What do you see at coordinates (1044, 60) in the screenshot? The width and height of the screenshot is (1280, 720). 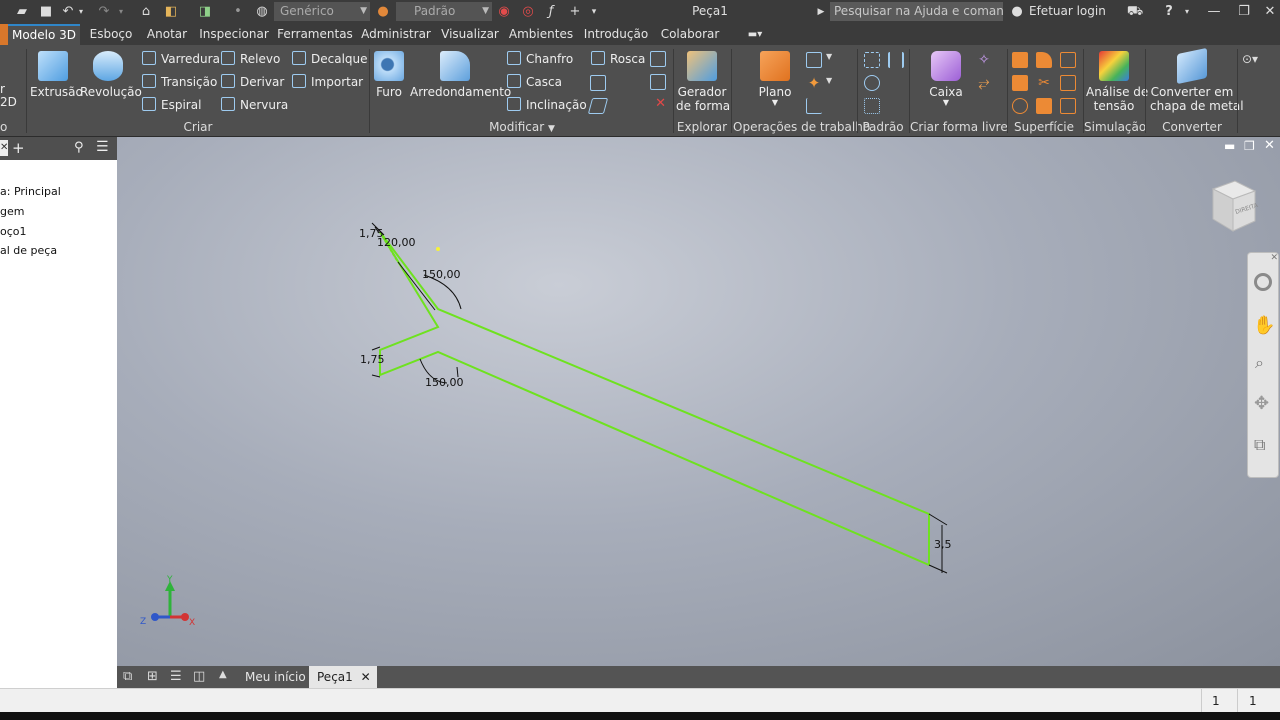 I see `stitch-icon` at bounding box center [1044, 60].